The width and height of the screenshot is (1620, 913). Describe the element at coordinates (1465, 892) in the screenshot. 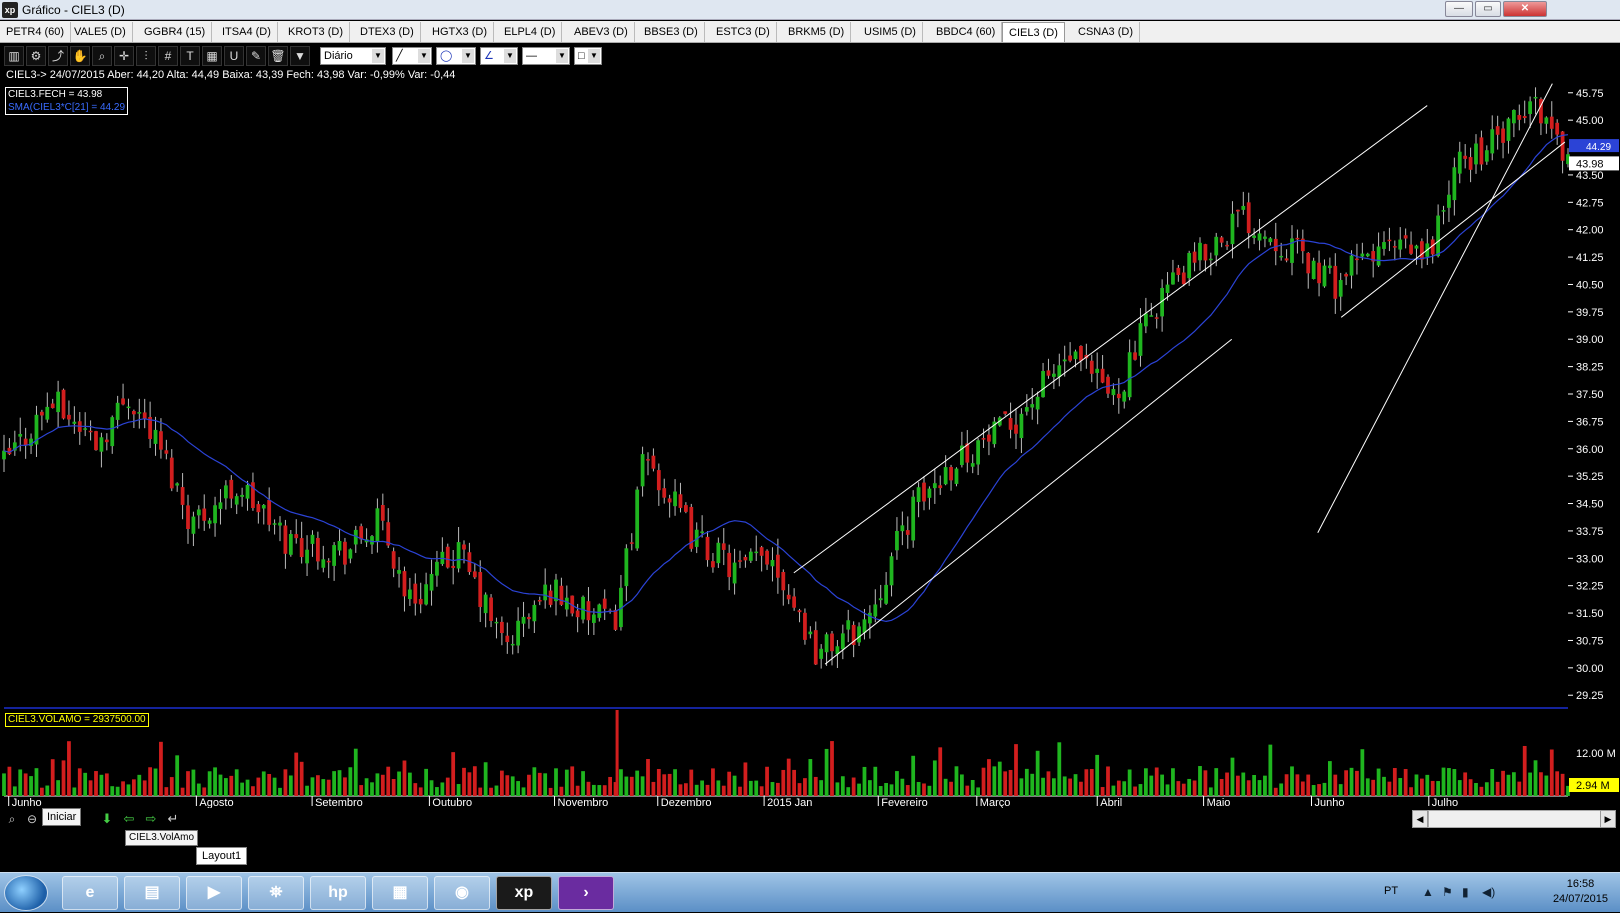

I see `network-icon: ▮` at that location.